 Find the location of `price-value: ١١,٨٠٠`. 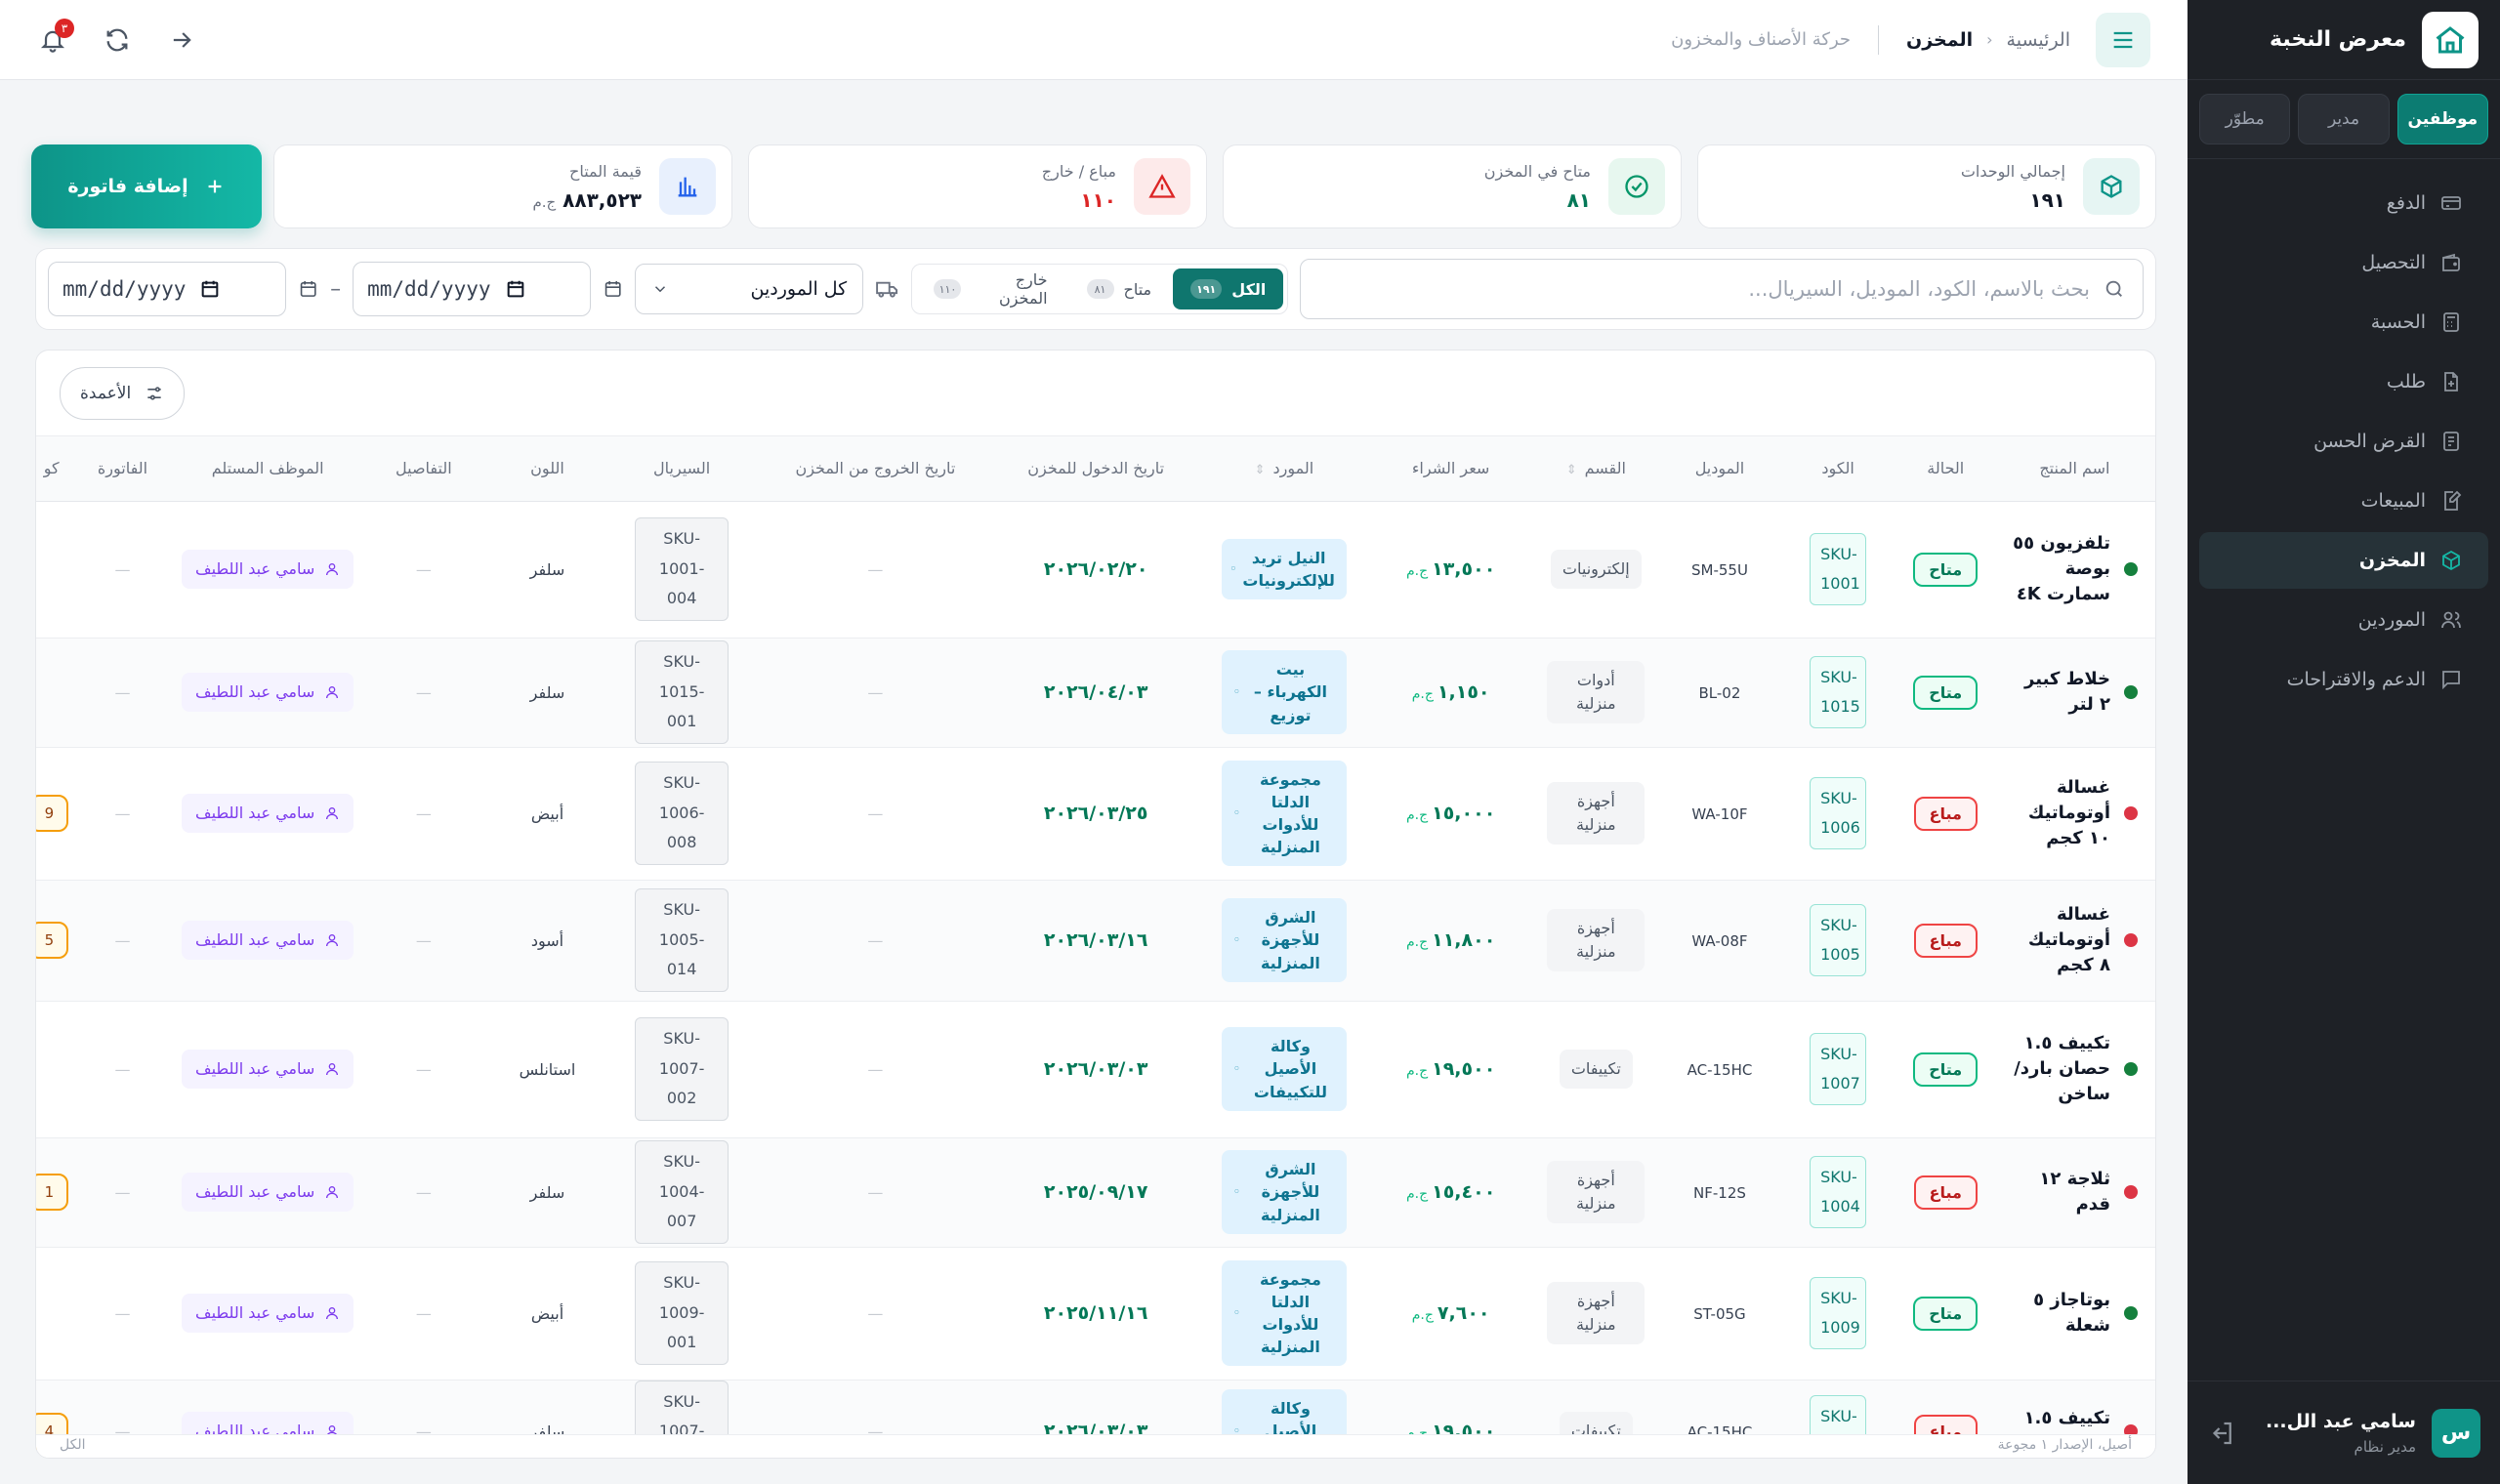

price-value: ١١,٨٠٠ is located at coordinates (1464, 940).